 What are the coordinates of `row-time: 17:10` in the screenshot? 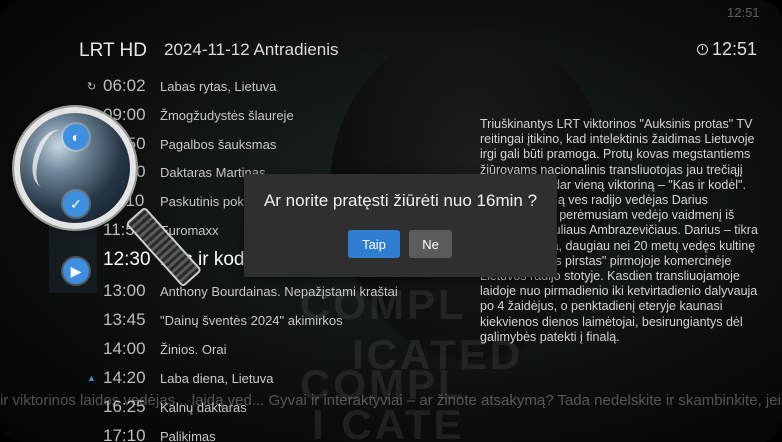 It's located at (124, 434).